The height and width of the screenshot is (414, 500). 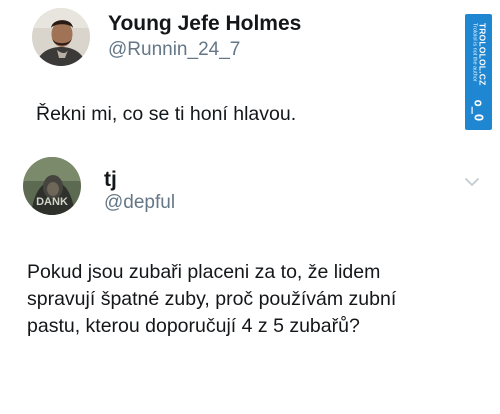 I want to click on tweet-text: Řekni mi, co se ti honí hlavou., so click(x=166, y=114).